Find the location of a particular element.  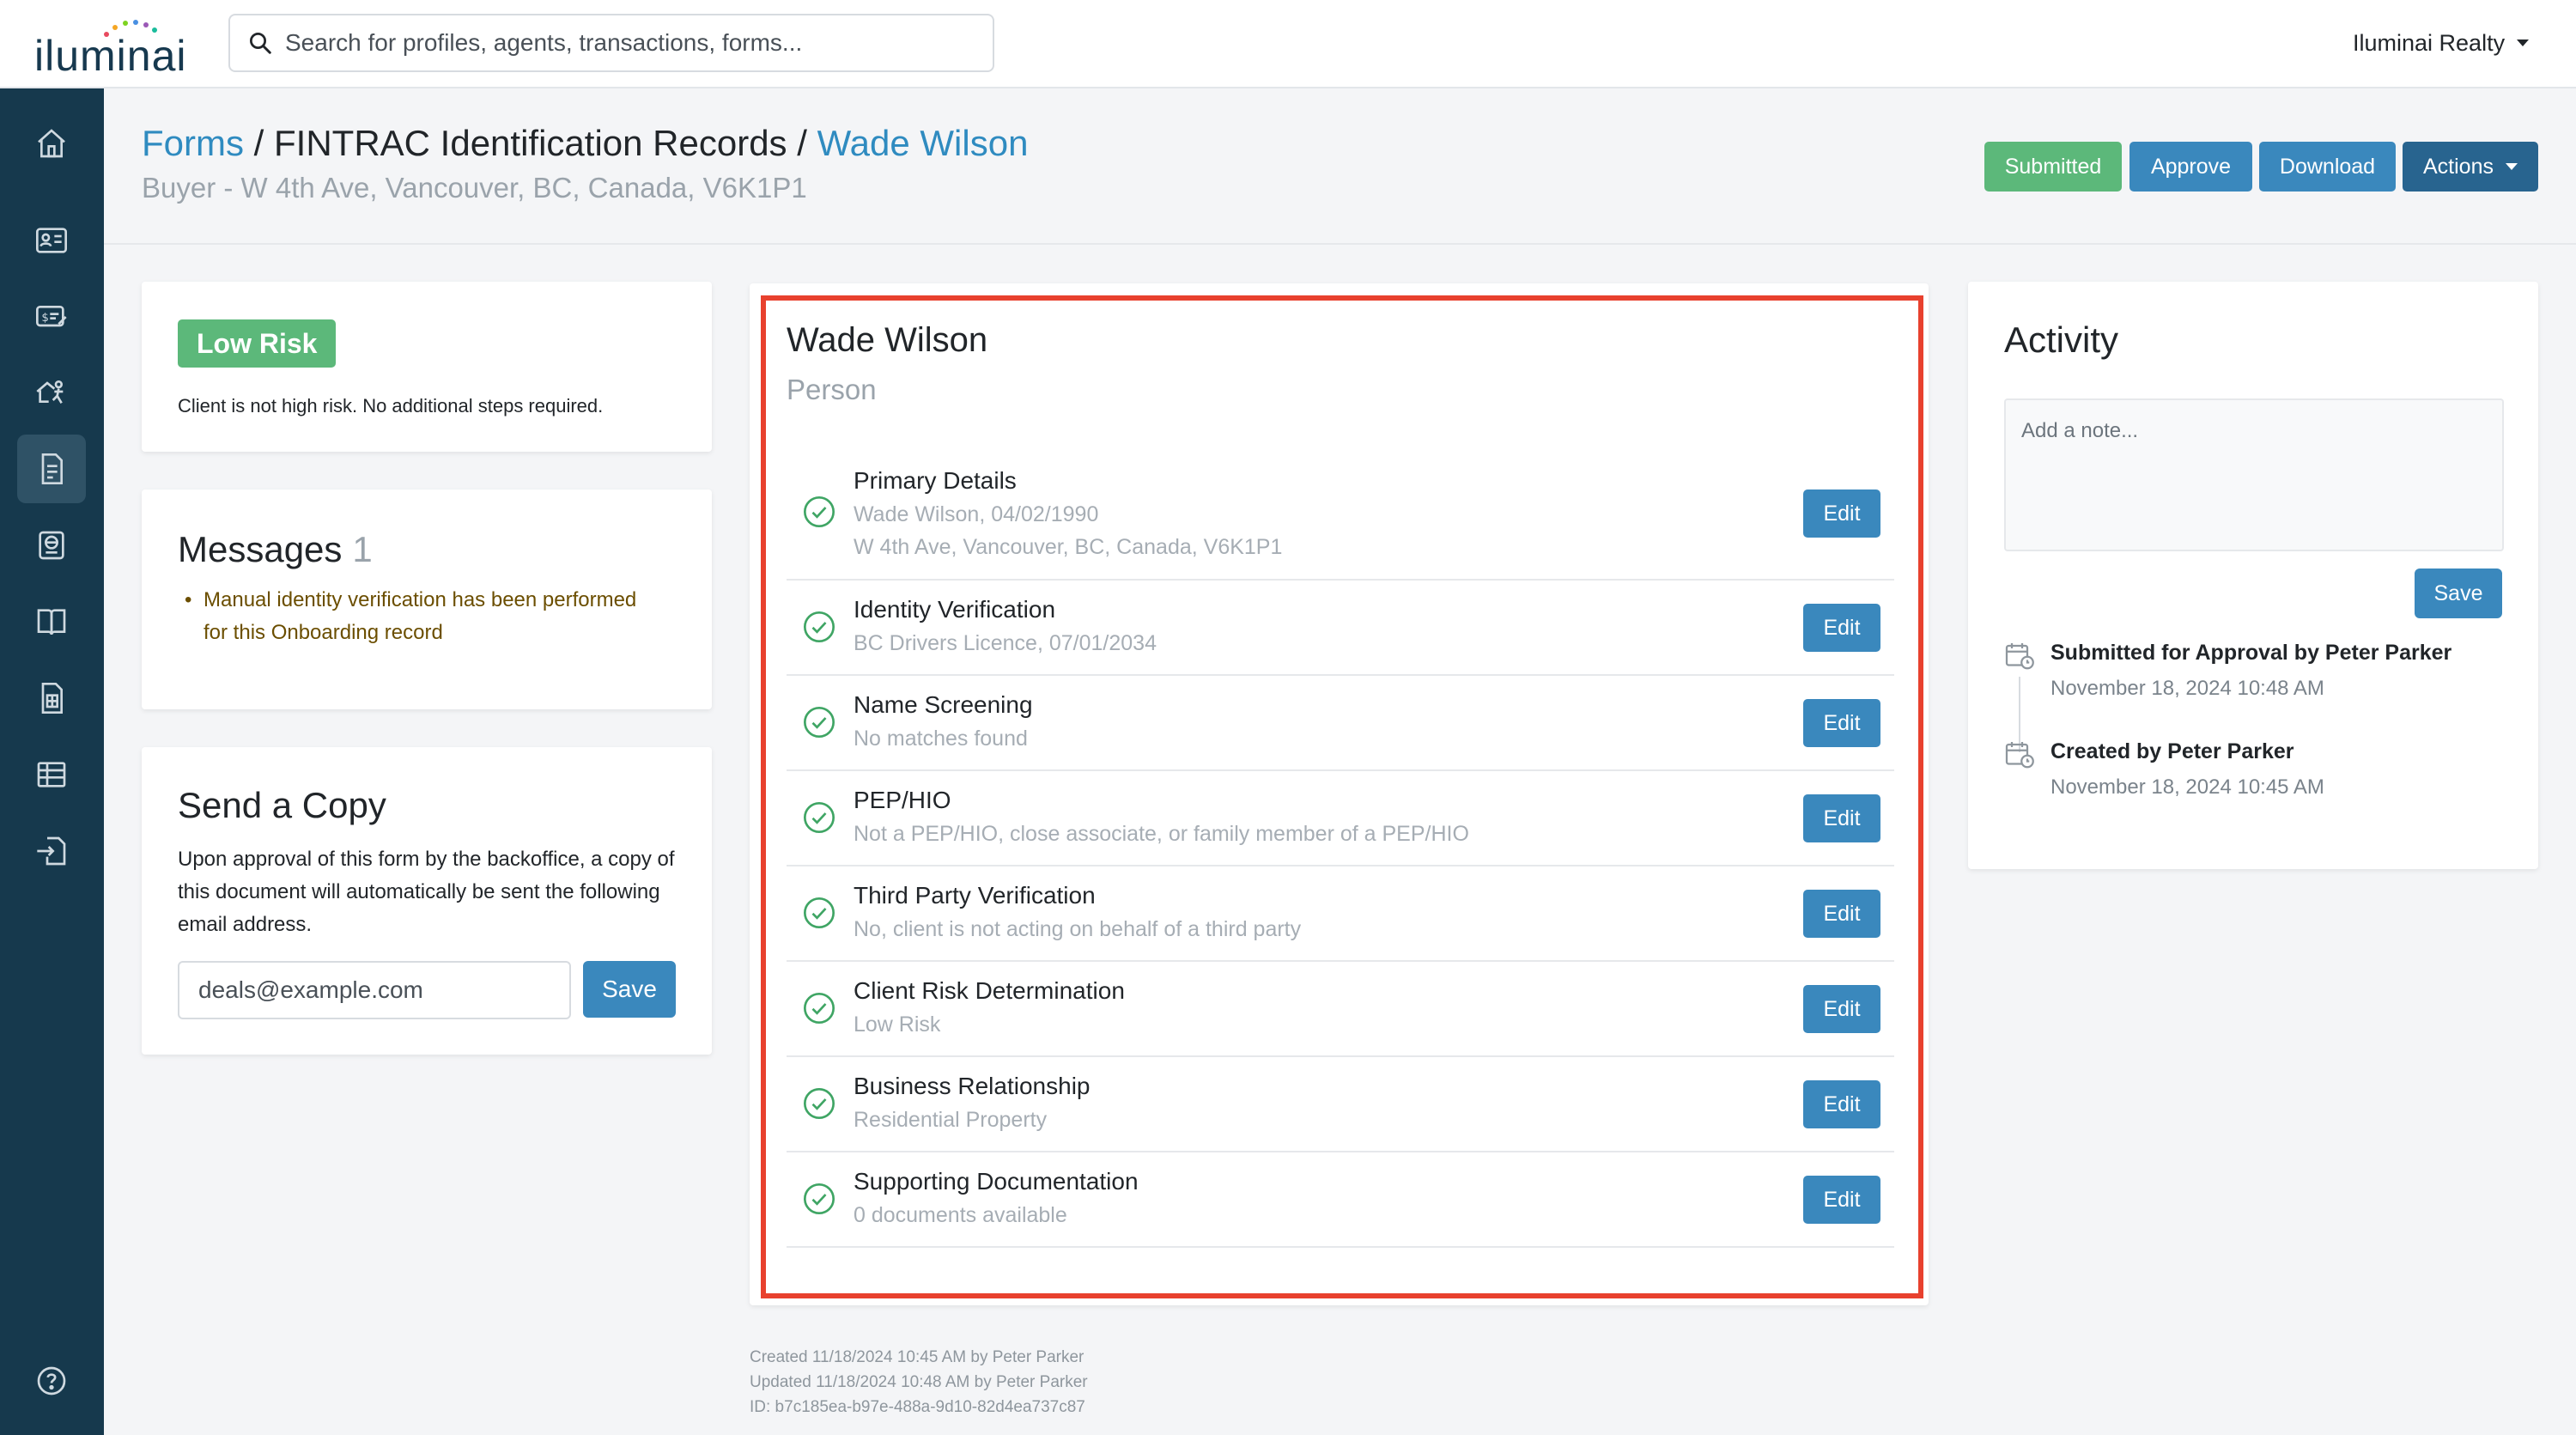

messages-count: 1 is located at coordinates (362, 549).